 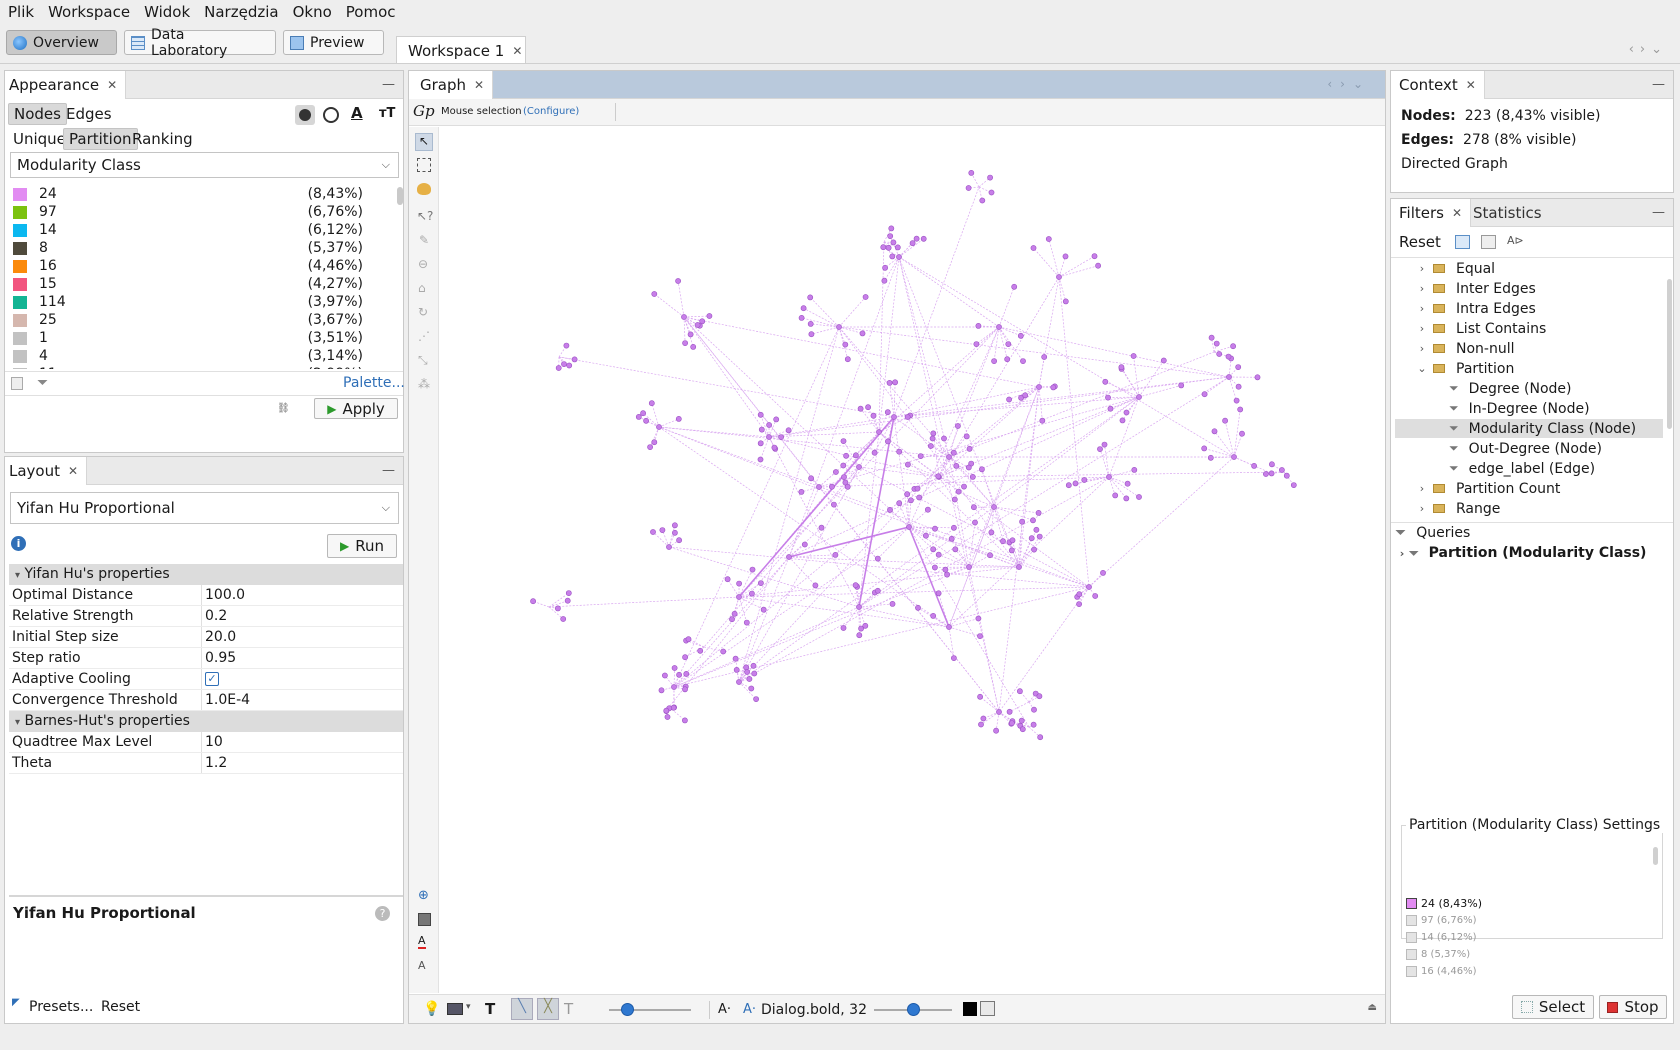 What do you see at coordinates (422, 942) in the screenshot?
I see `label-color-tool-icon: A` at bounding box center [422, 942].